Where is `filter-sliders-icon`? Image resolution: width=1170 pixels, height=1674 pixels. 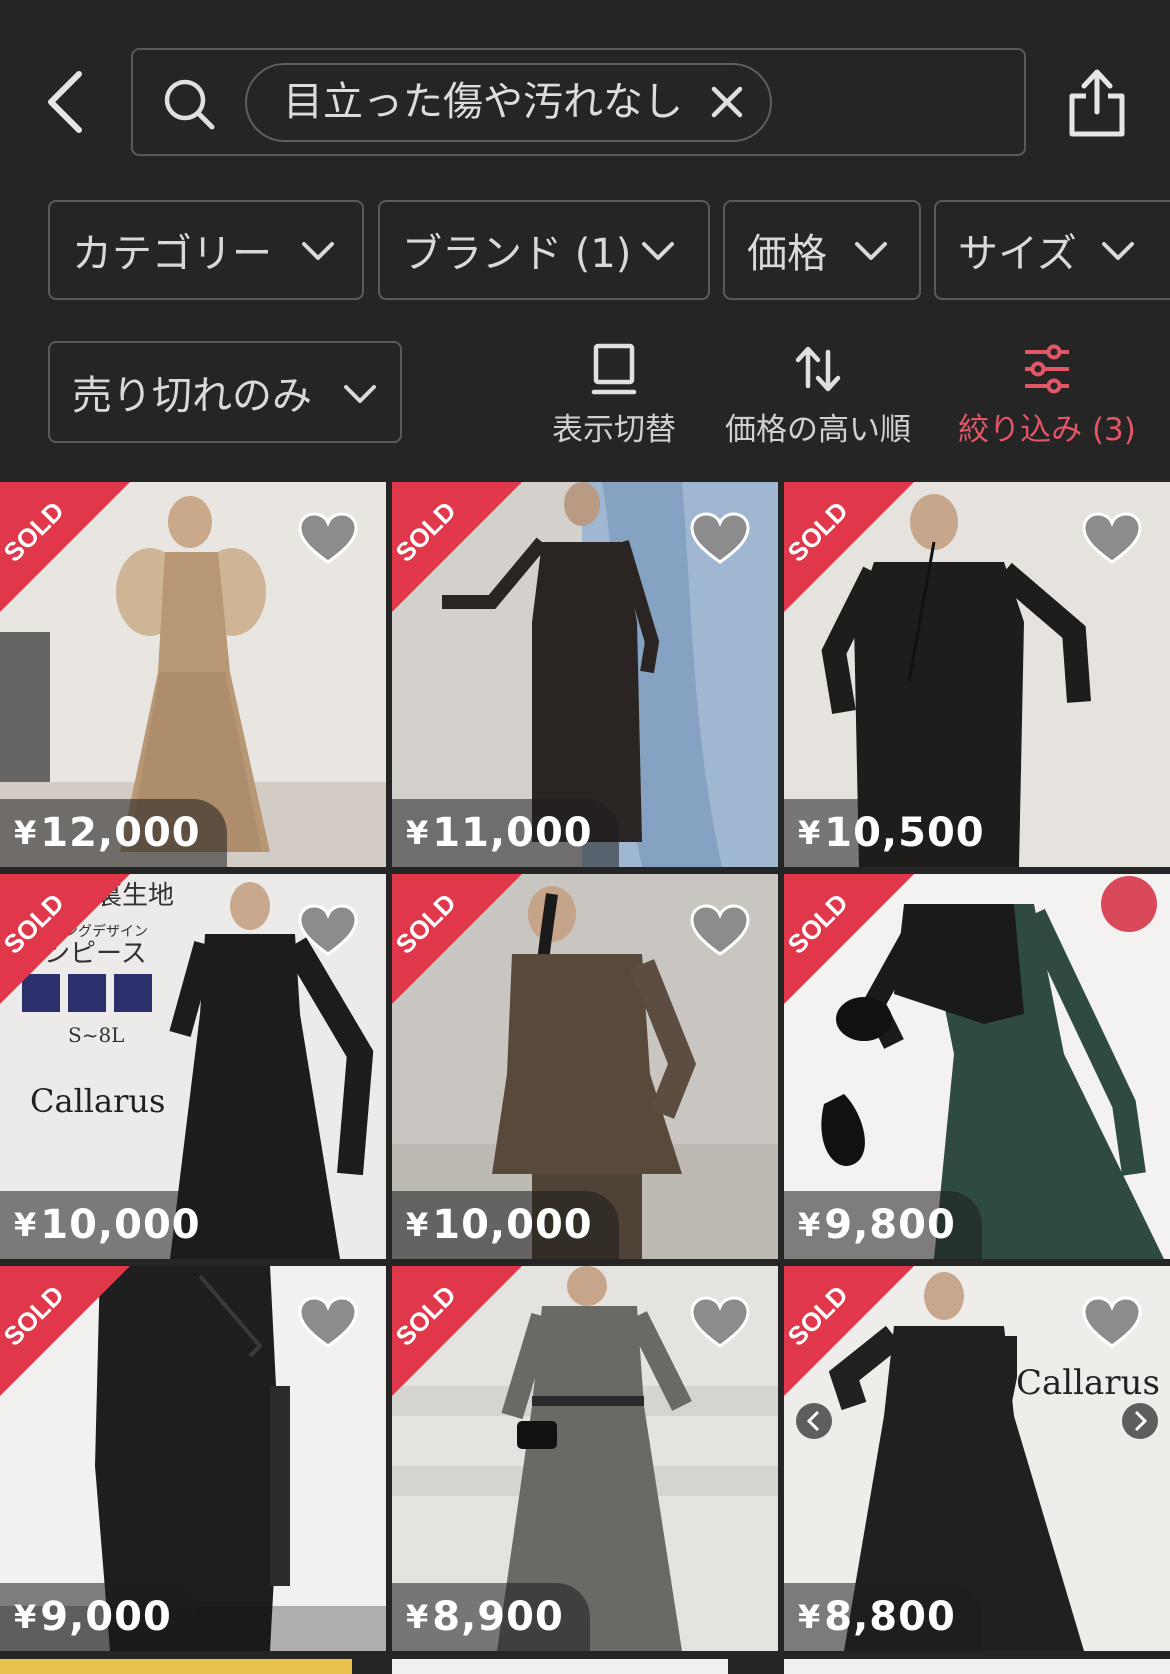 filter-sliders-icon is located at coordinates (1047, 369).